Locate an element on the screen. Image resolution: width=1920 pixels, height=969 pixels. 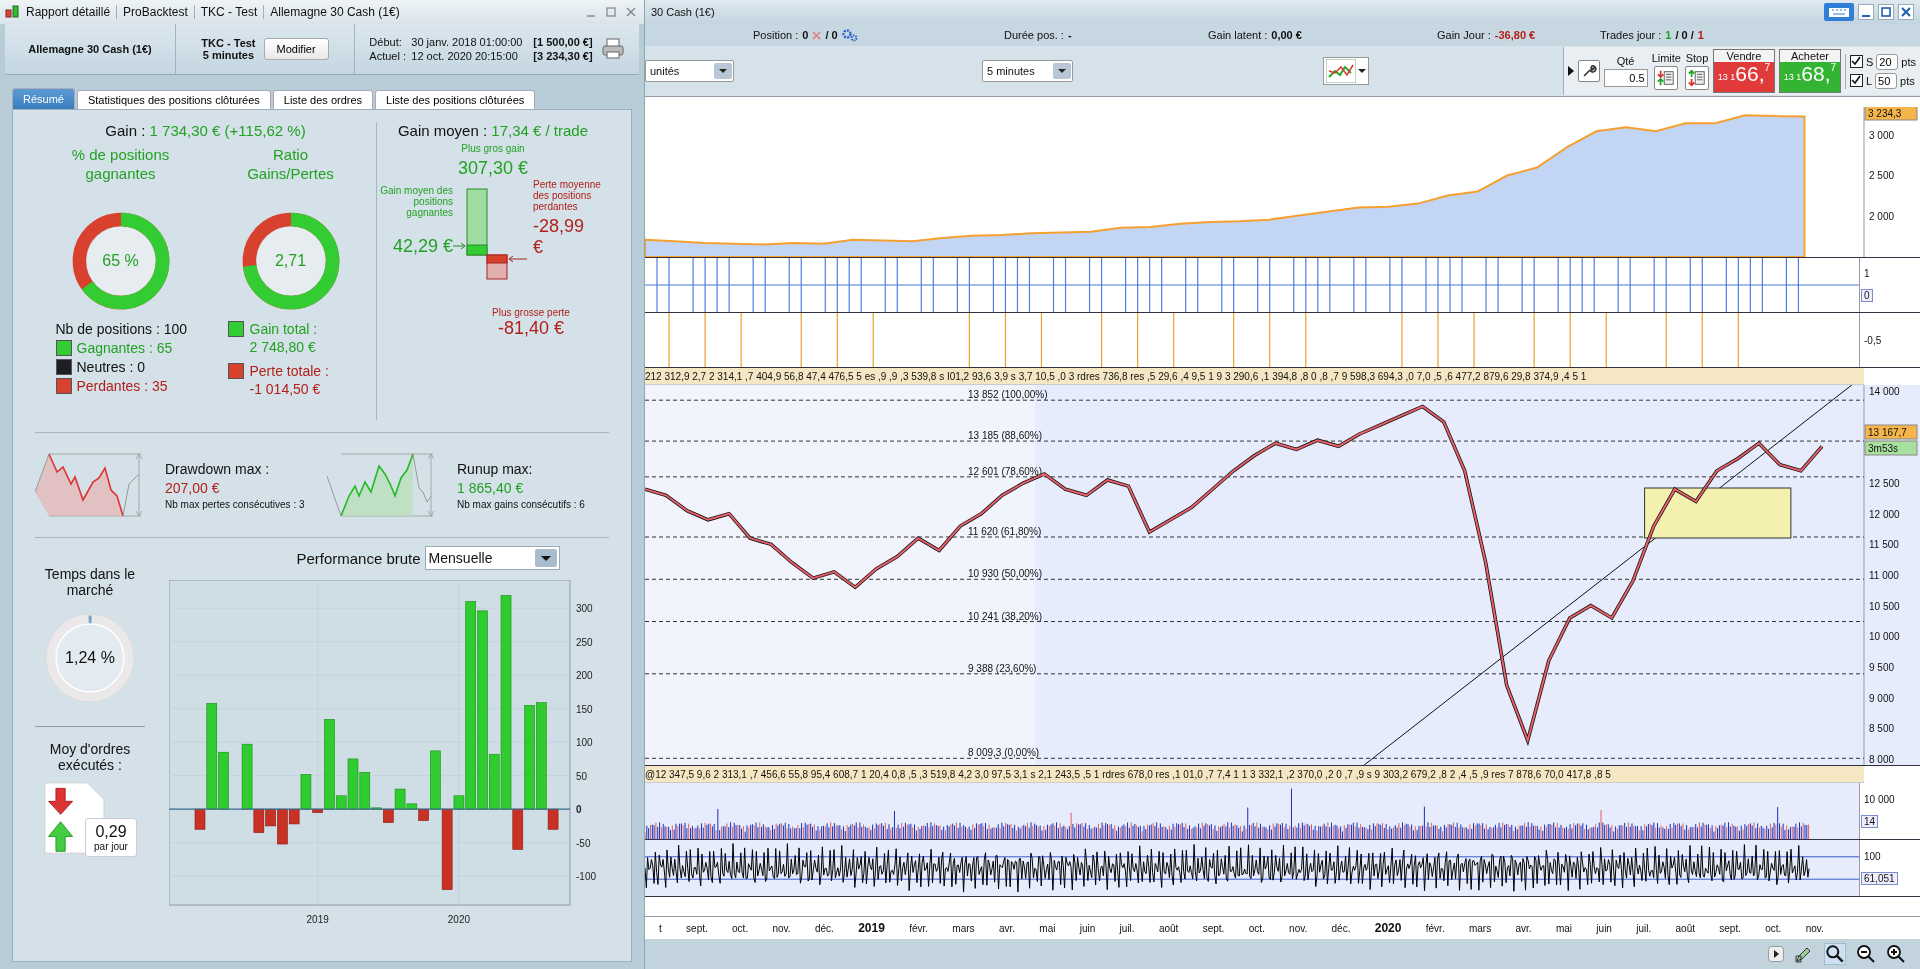
zoom-fit-icon is located at coordinates (1835, 954).